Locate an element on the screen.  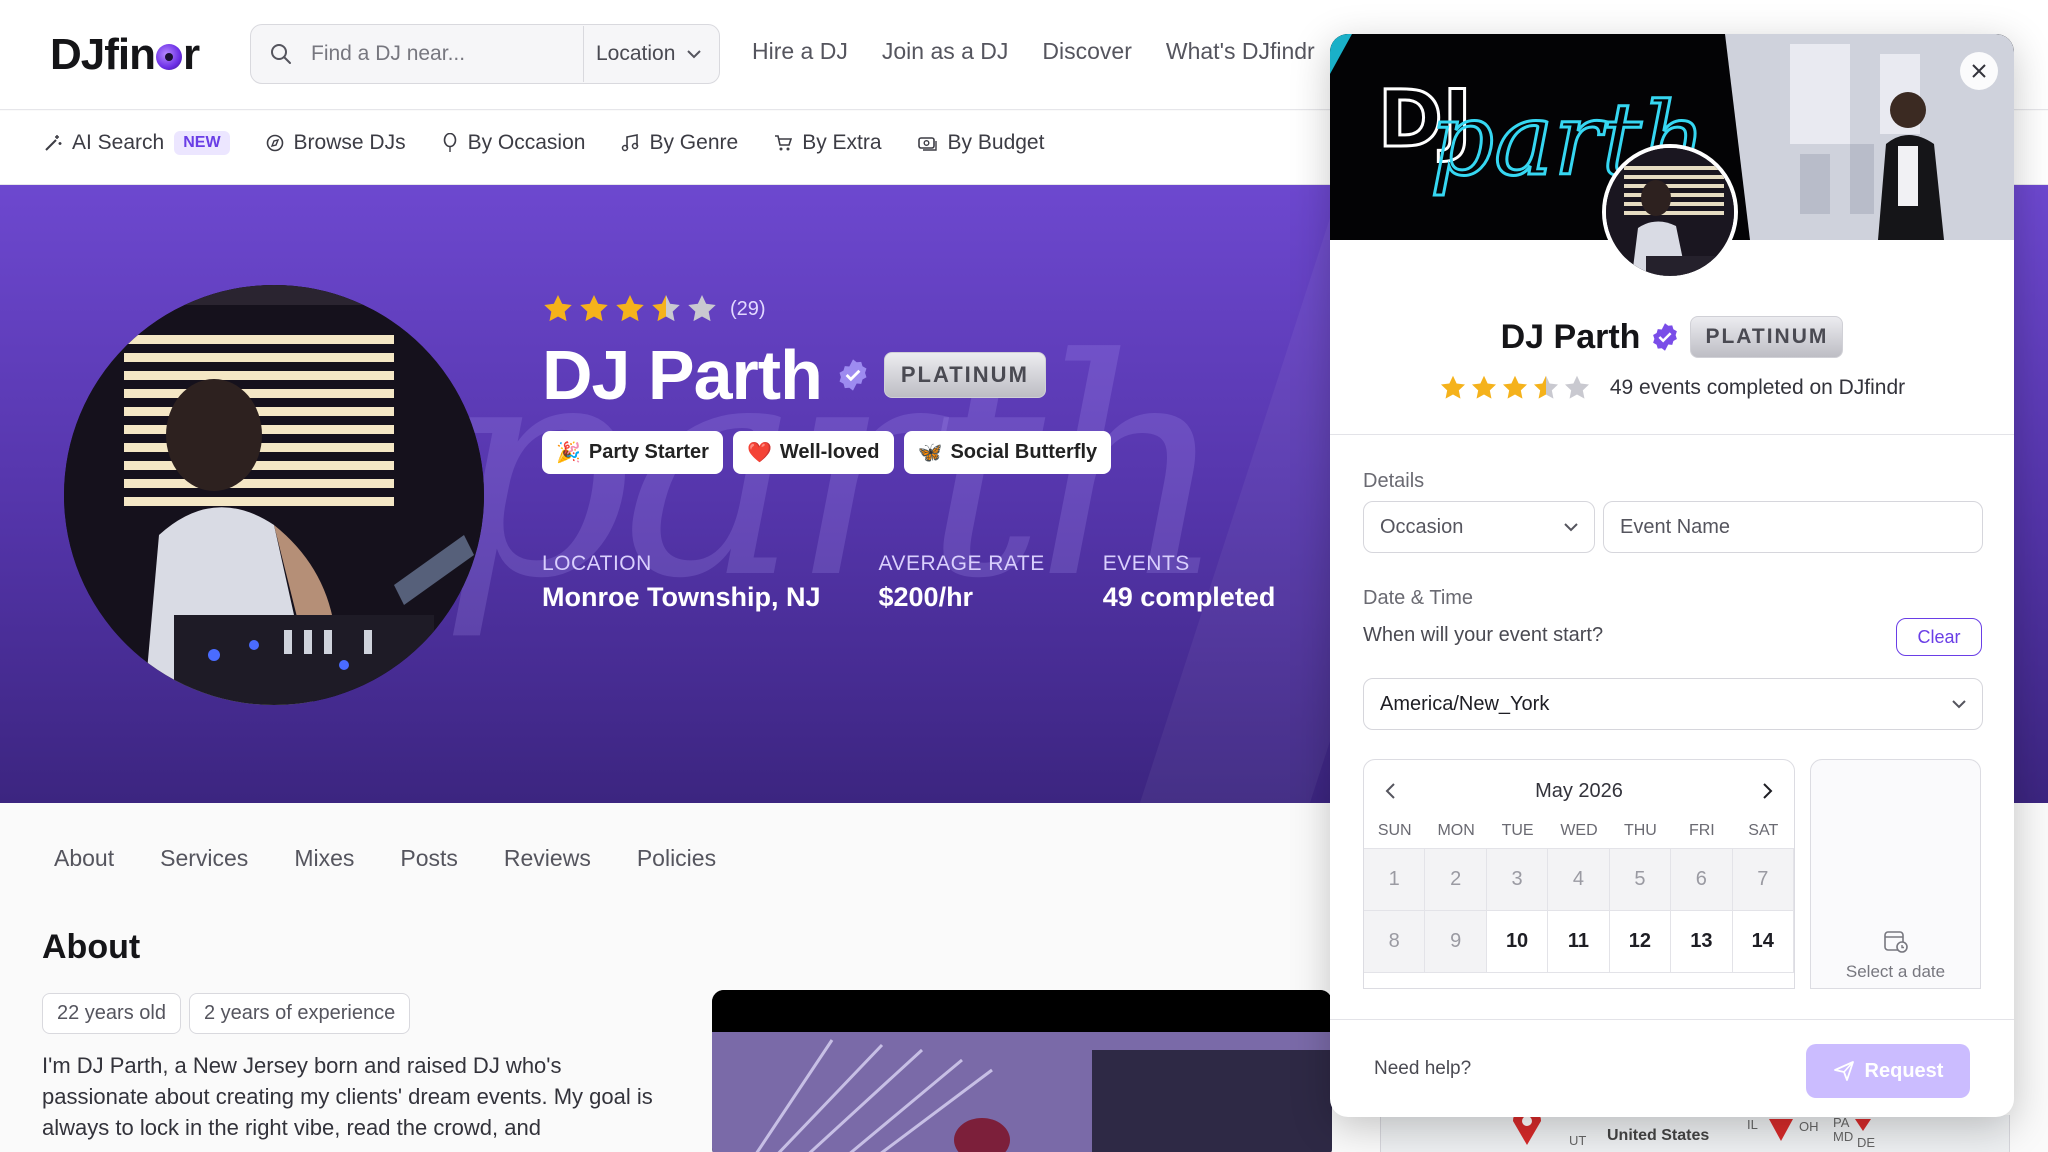
party-popper-icon: 🎉 is located at coordinates (568, 453).